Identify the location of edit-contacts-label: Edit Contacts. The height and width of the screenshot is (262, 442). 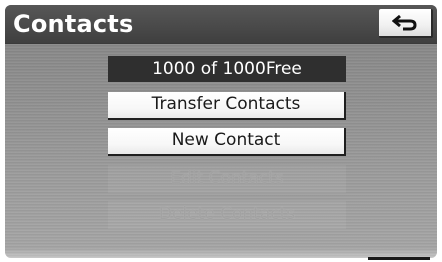
(227, 178).